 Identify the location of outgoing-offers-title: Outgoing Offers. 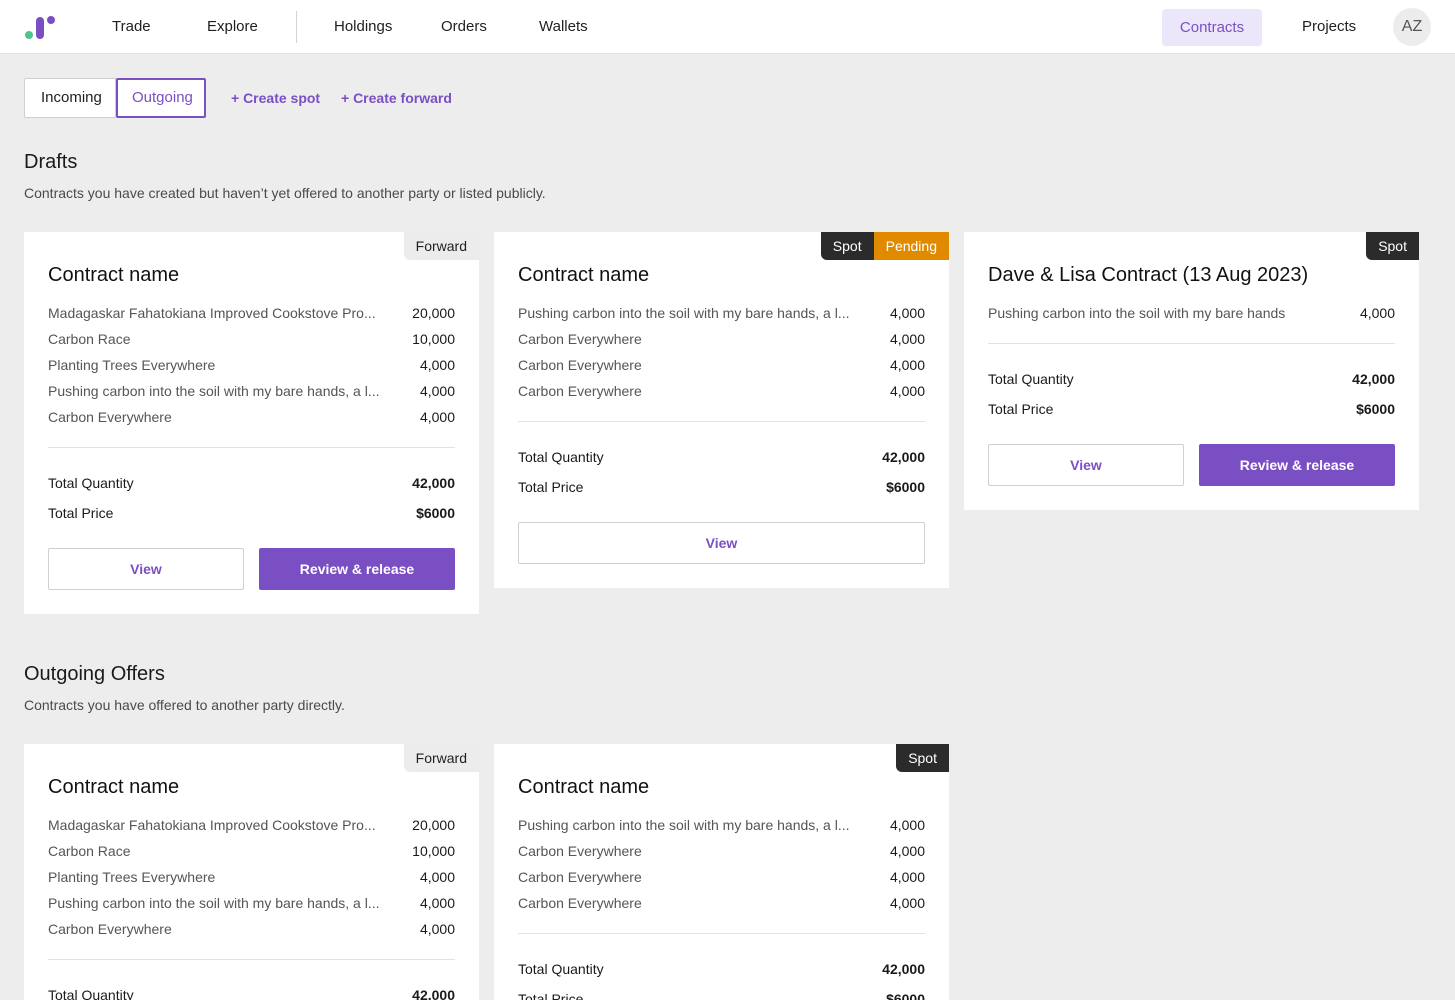
(94, 674).